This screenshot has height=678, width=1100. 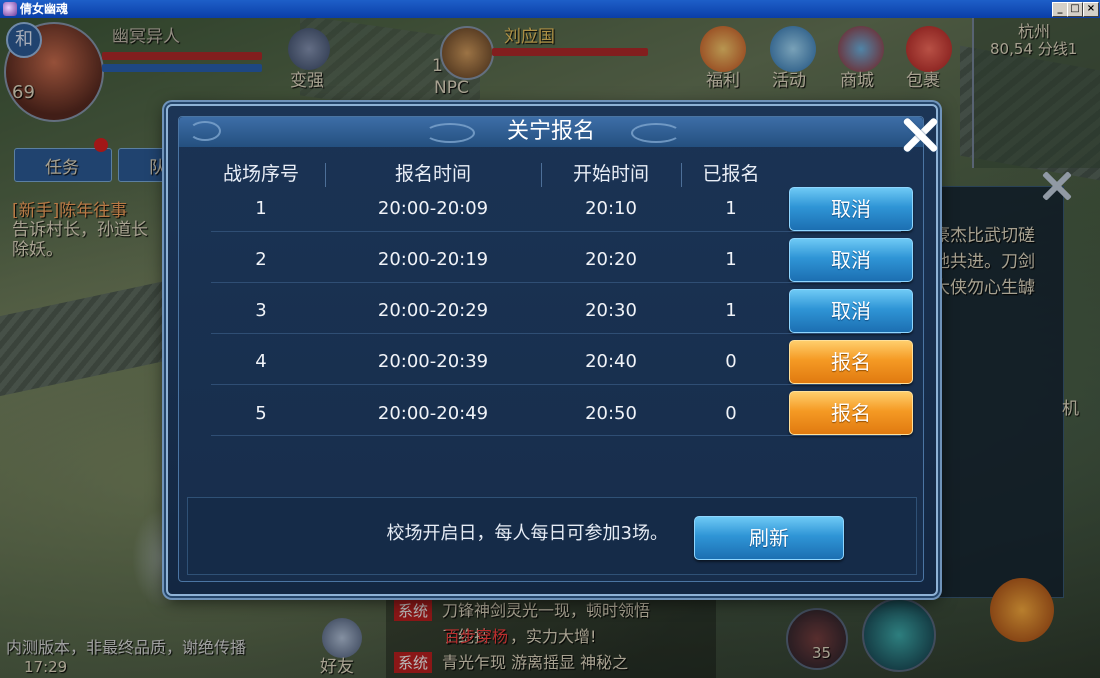 What do you see at coordinates (261, 208) in the screenshot?
I see `row-index: 1` at bounding box center [261, 208].